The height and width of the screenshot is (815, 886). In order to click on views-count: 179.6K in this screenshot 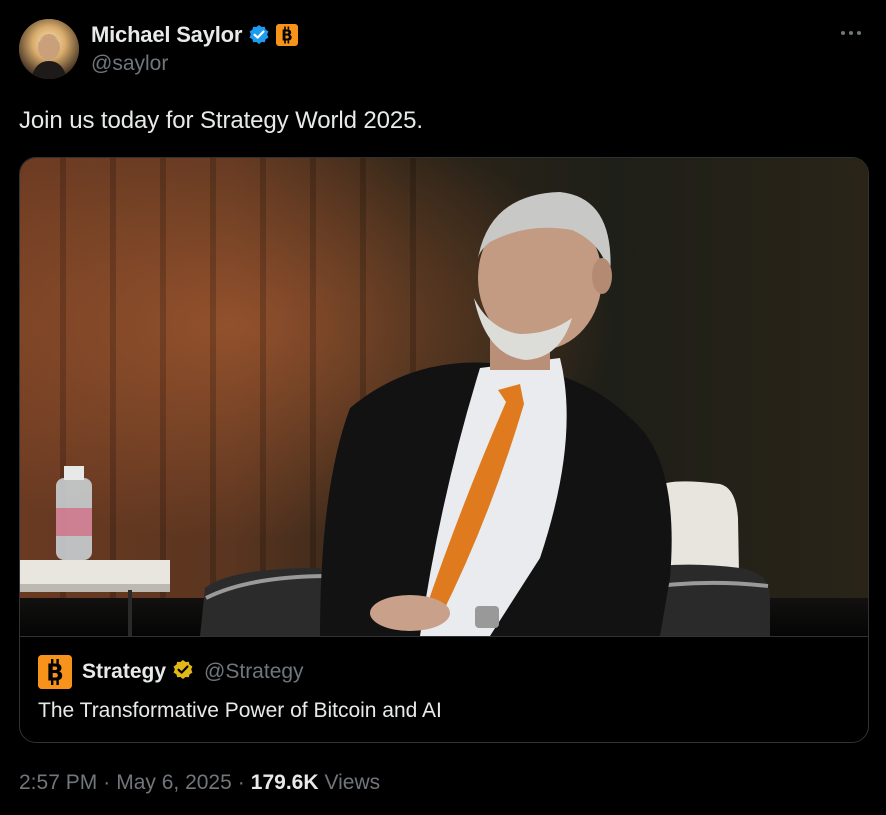, I will do `click(284, 782)`.